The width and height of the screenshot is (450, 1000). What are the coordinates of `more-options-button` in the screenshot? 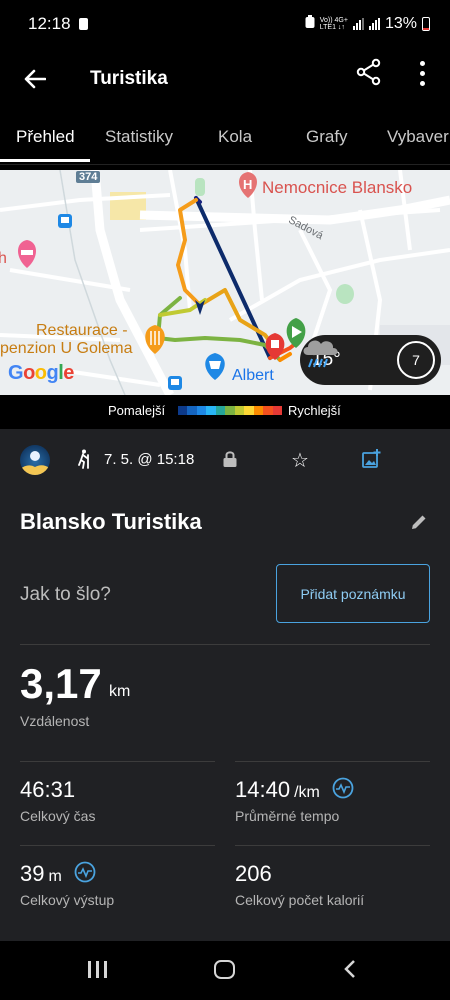 It's located at (422, 73).